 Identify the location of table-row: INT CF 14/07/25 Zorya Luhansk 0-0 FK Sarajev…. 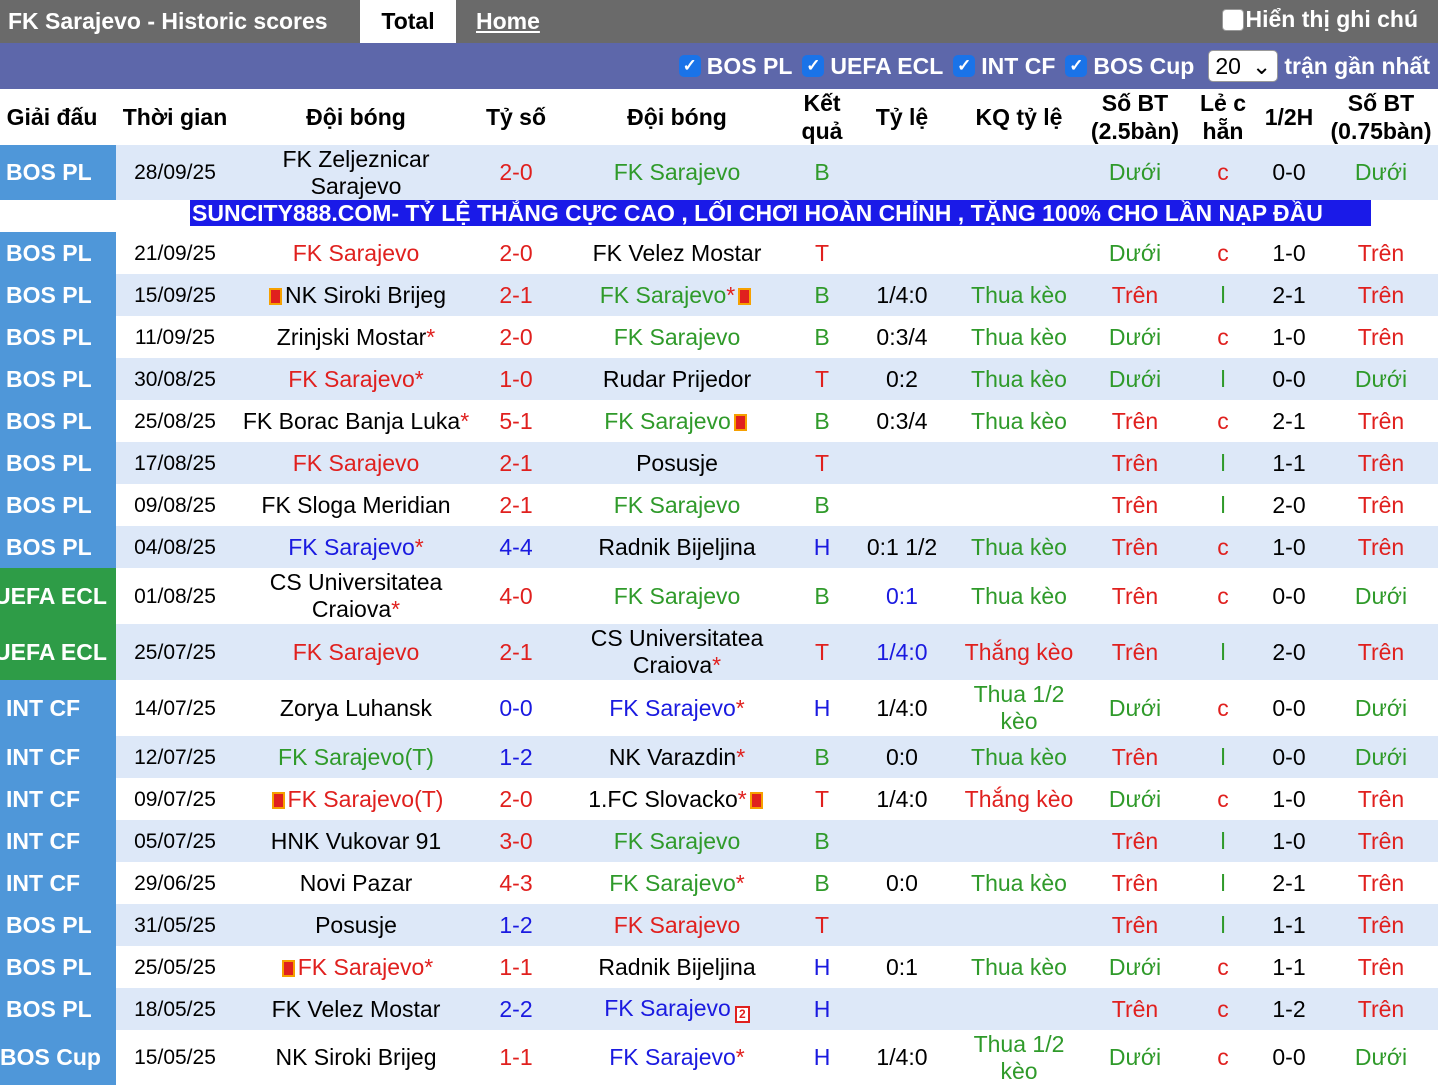
(719, 708).